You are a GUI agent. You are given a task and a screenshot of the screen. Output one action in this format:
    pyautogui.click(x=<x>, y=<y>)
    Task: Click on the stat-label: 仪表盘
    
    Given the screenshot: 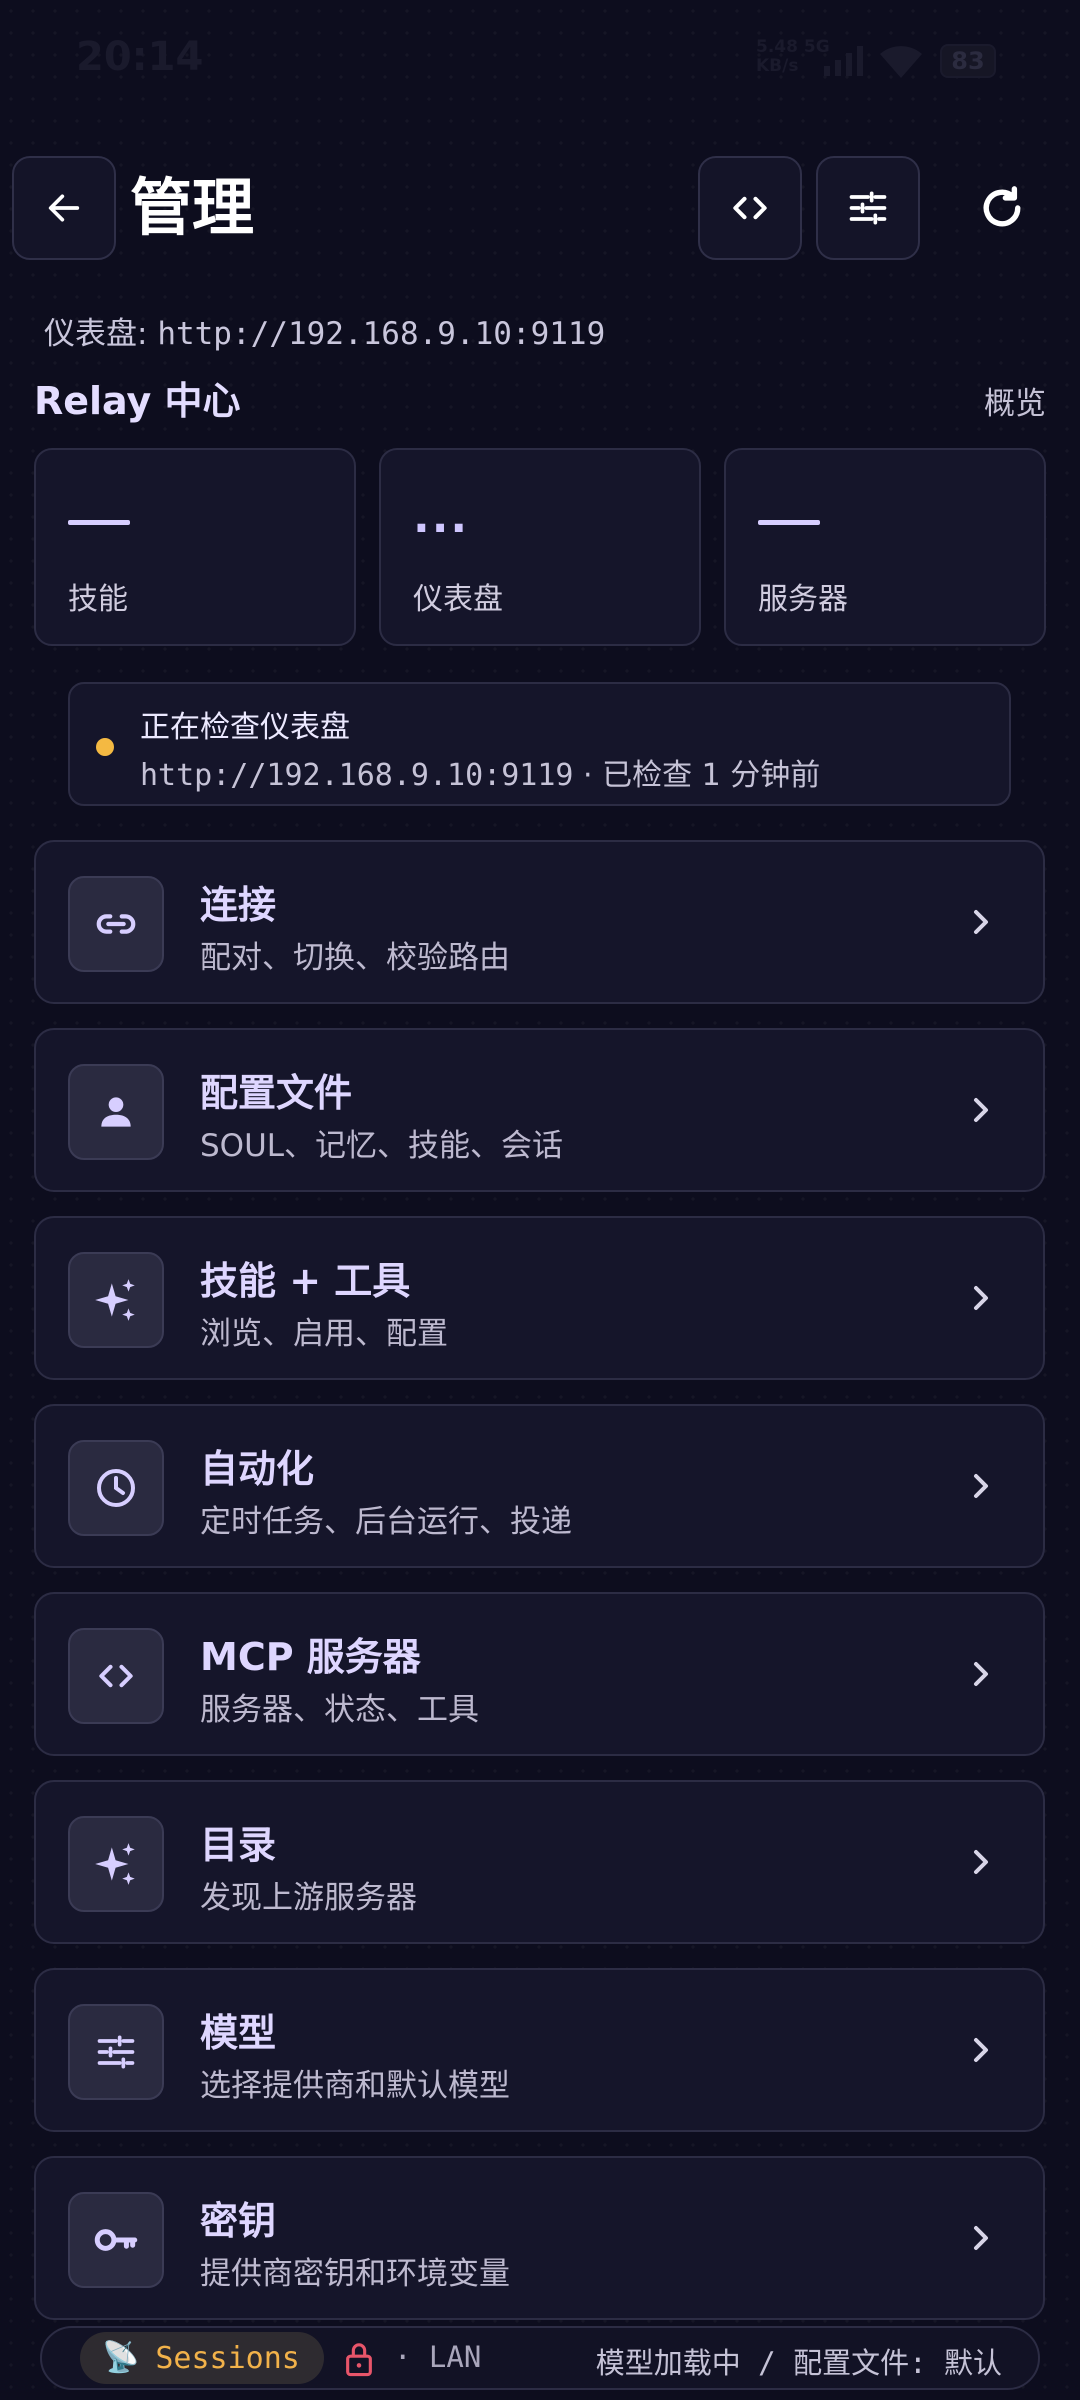 What is the action you would take?
    pyautogui.click(x=458, y=599)
    